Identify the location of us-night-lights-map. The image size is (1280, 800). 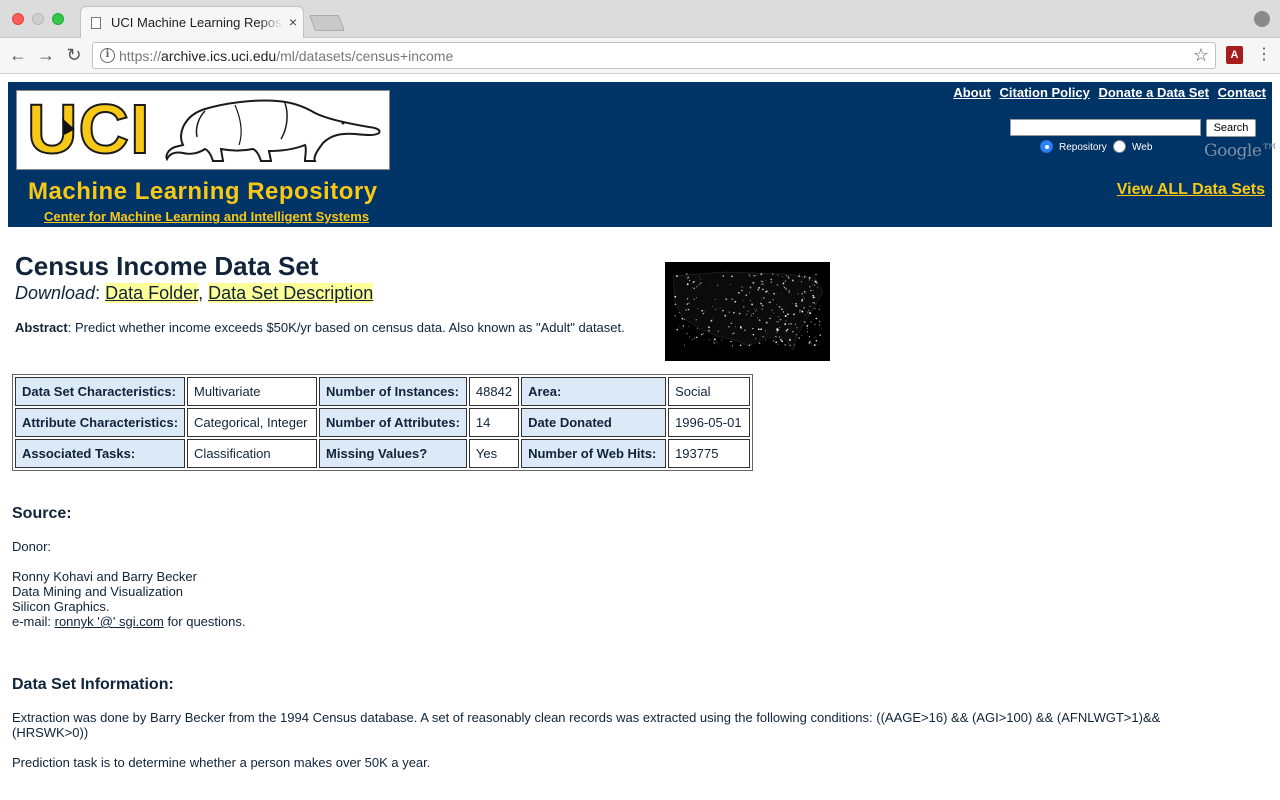
(747, 311).